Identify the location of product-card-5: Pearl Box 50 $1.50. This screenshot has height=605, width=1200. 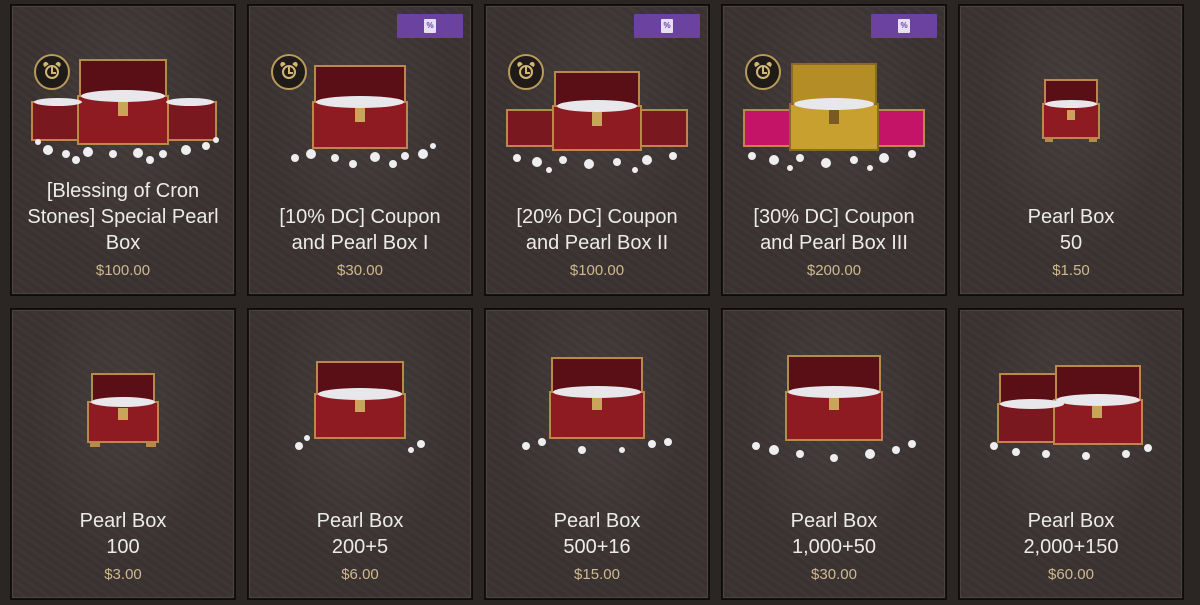
(1071, 150).